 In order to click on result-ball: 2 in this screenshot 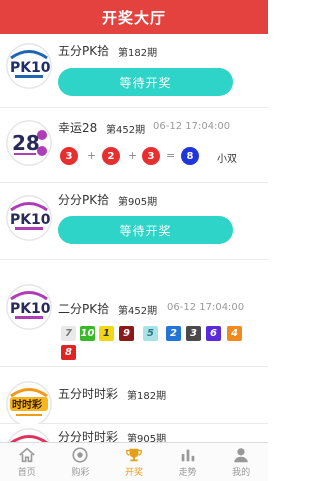, I will do `click(111, 156)`.